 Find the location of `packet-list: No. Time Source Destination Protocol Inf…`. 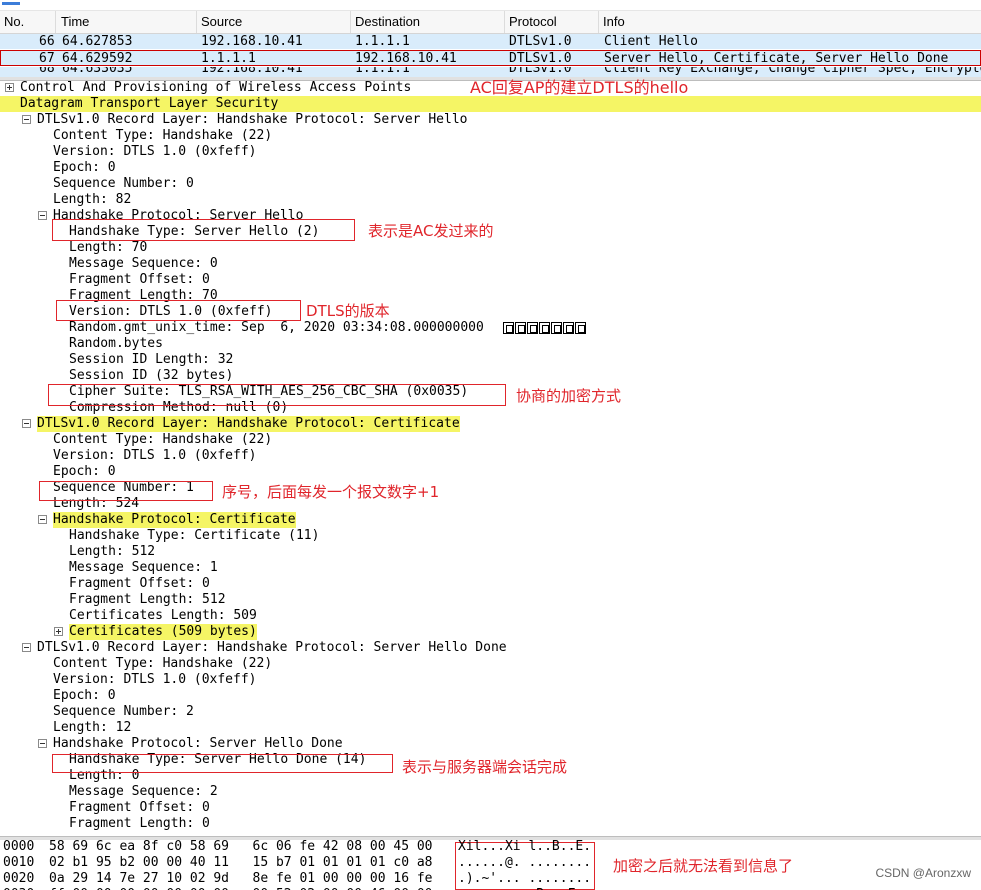

packet-list: No. Time Source Destination Protocol Inf… is located at coordinates (490, 44).